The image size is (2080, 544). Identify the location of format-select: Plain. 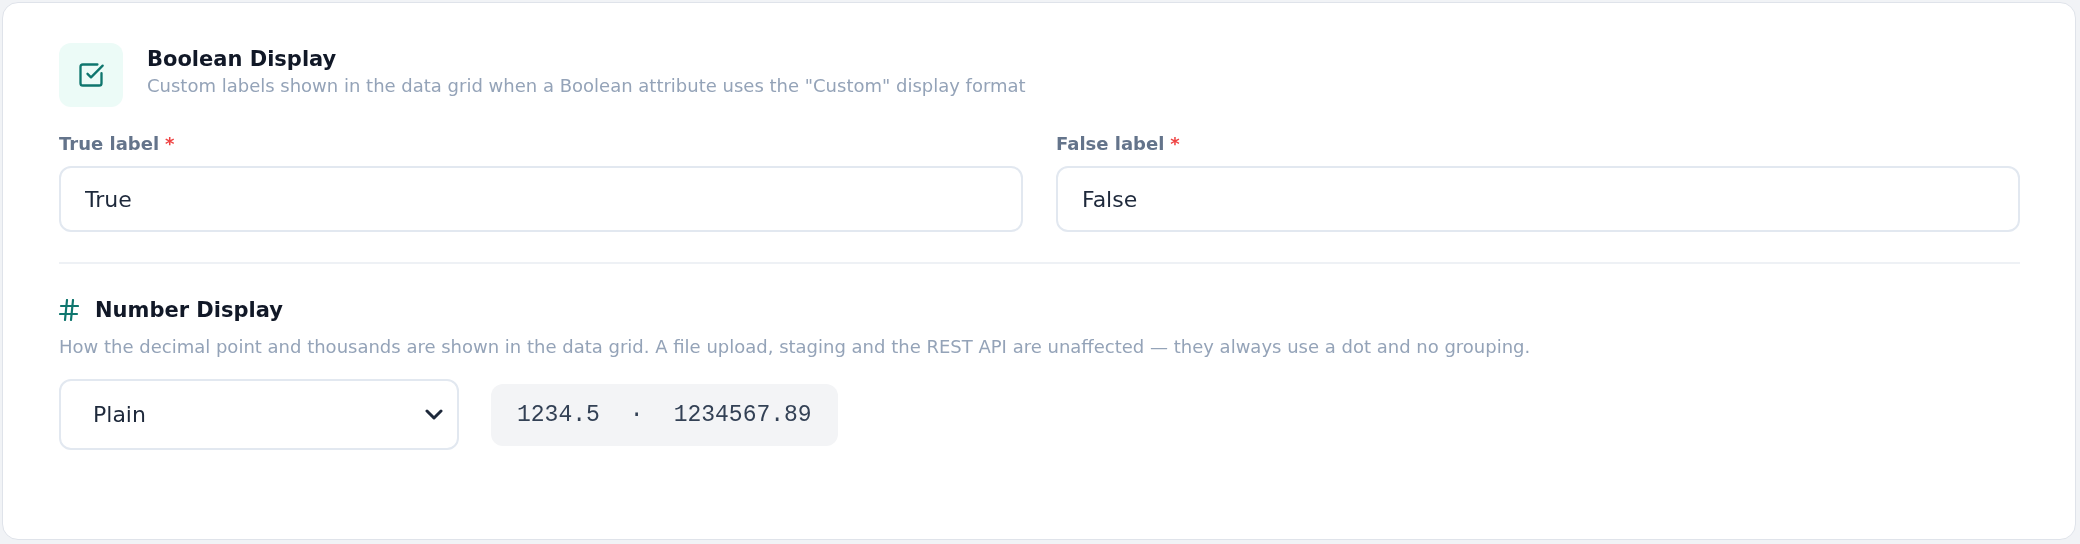
(259, 414).